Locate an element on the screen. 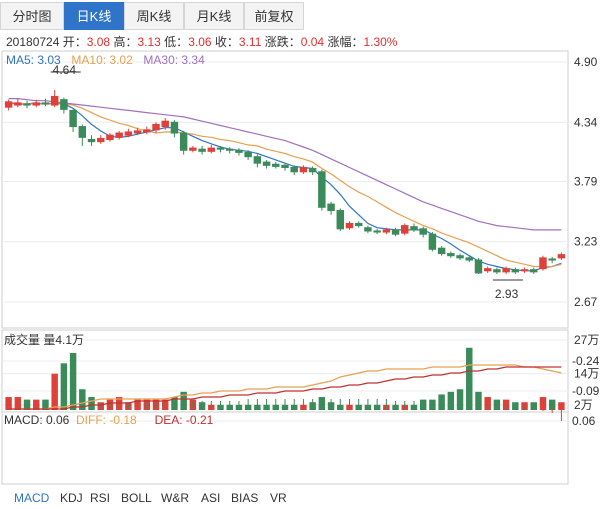  macd-tick-label: -0.09 is located at coordinates (586, 391).